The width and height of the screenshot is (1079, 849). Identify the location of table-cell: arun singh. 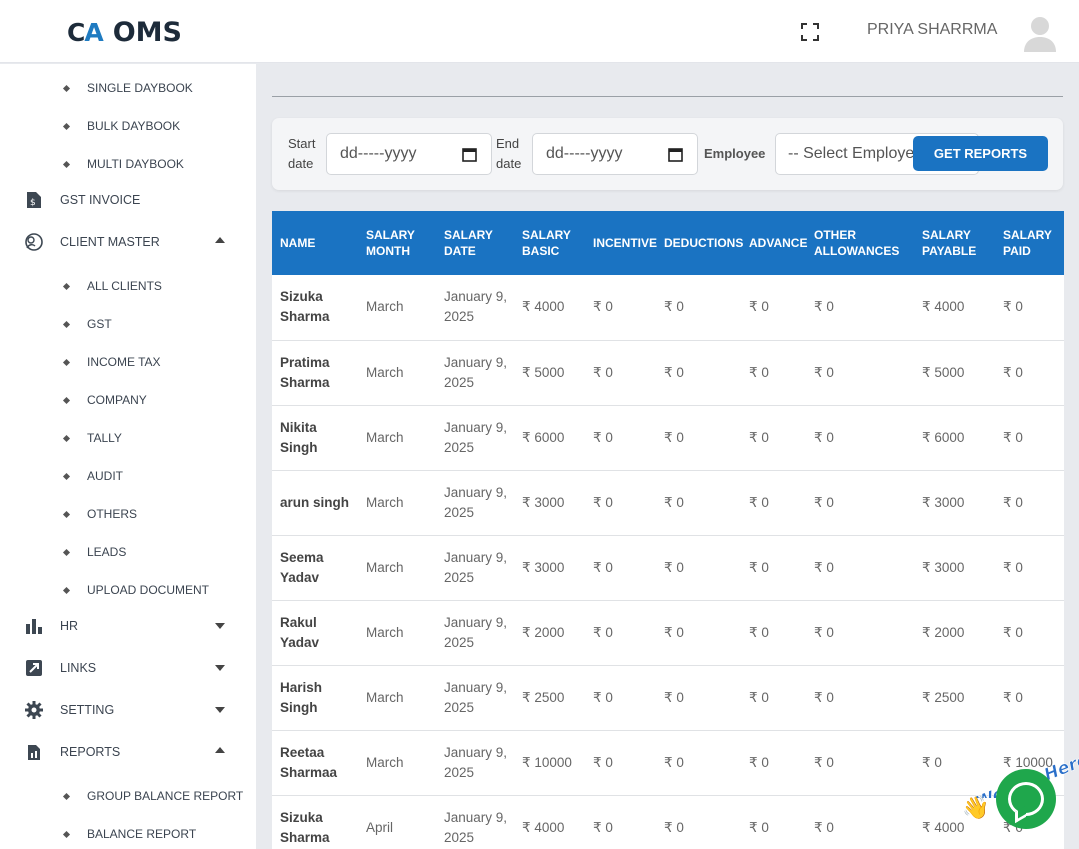
(315, 503).